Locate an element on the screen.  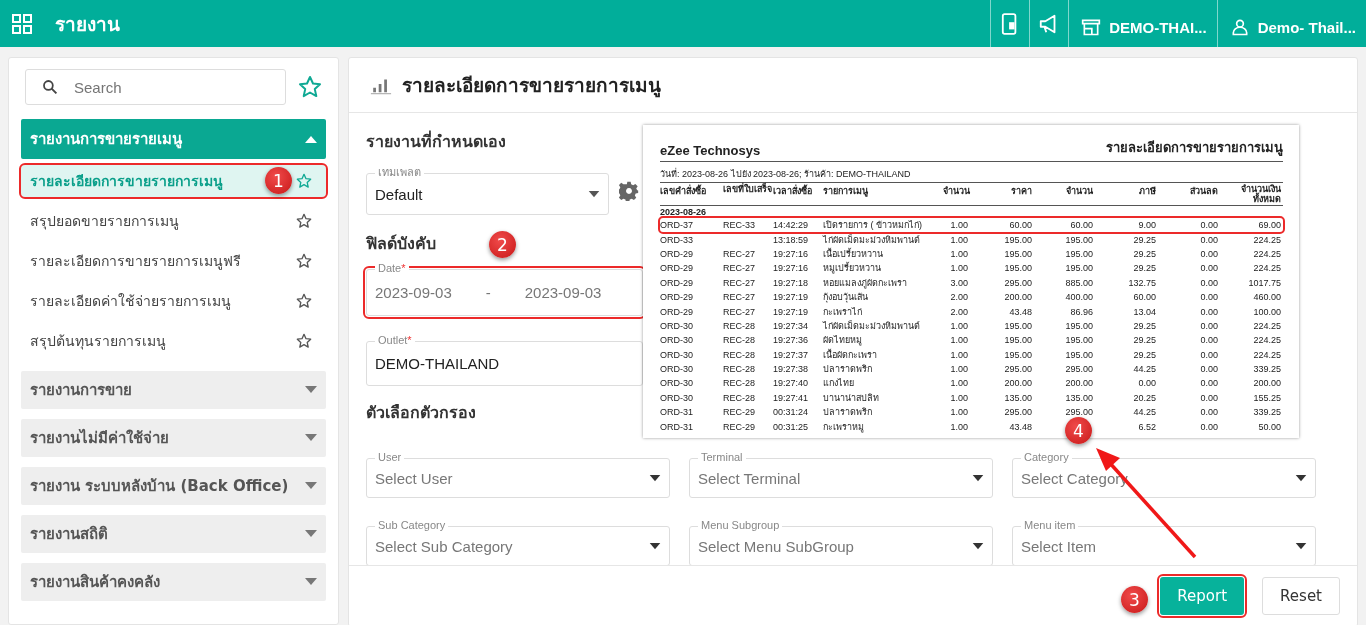
apps-grid-icon is located at coordinates (22, 23).